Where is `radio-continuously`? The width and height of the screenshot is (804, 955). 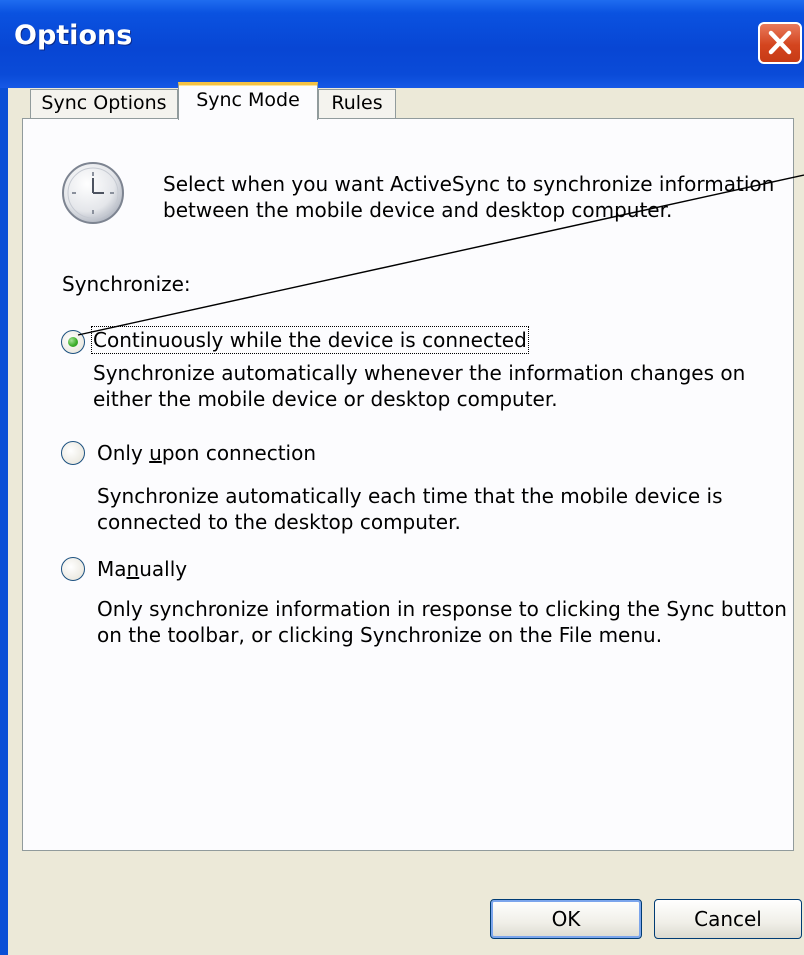
radio-continuously is located at coordinates (73, 342).